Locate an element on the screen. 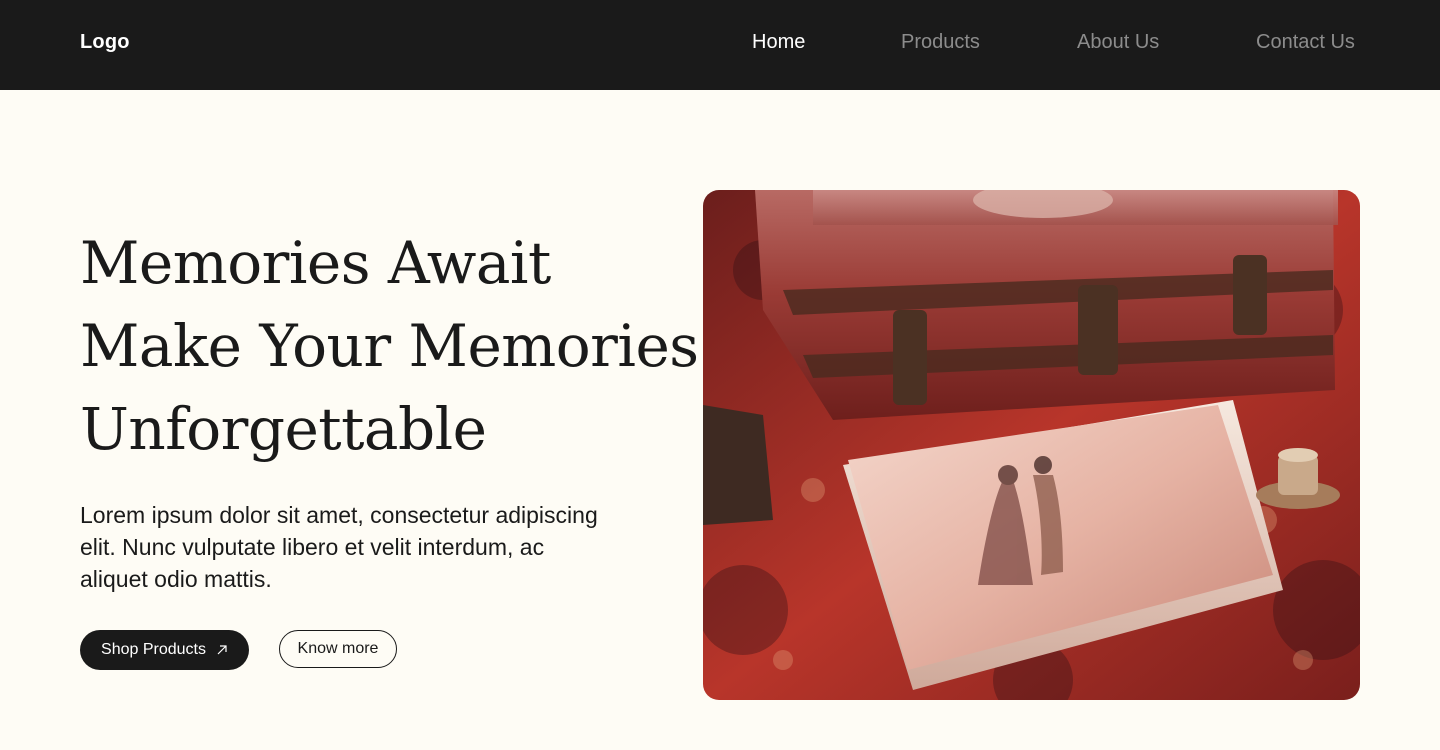  know-more-label: Know more is located at coordinates (338, 648).